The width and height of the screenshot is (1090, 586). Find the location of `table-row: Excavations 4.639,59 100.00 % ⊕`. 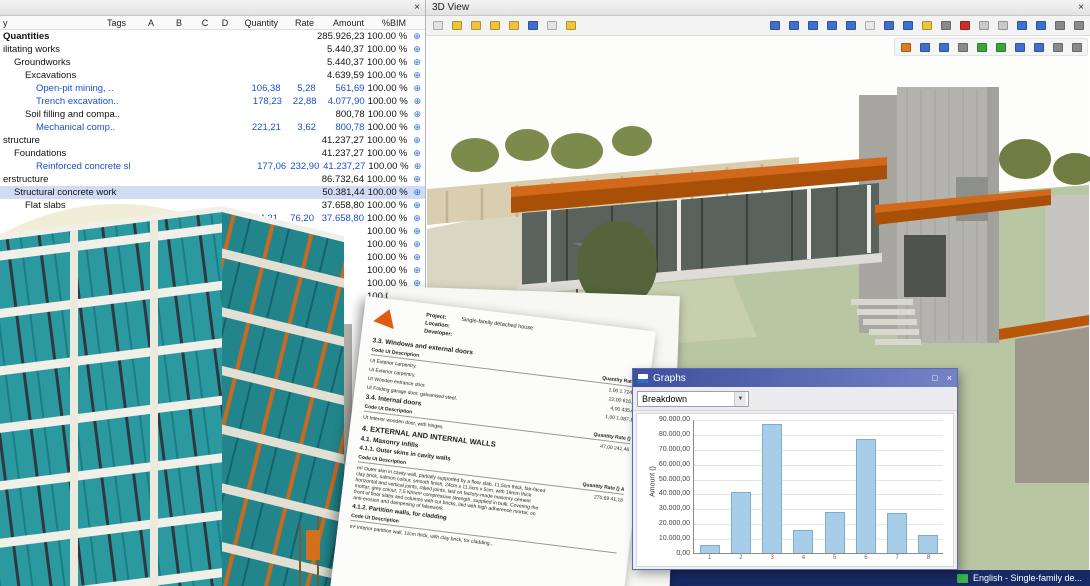

table-row: Excavations 4.639,59 100.00 % ⊕ is located at coordinates (212, 75).